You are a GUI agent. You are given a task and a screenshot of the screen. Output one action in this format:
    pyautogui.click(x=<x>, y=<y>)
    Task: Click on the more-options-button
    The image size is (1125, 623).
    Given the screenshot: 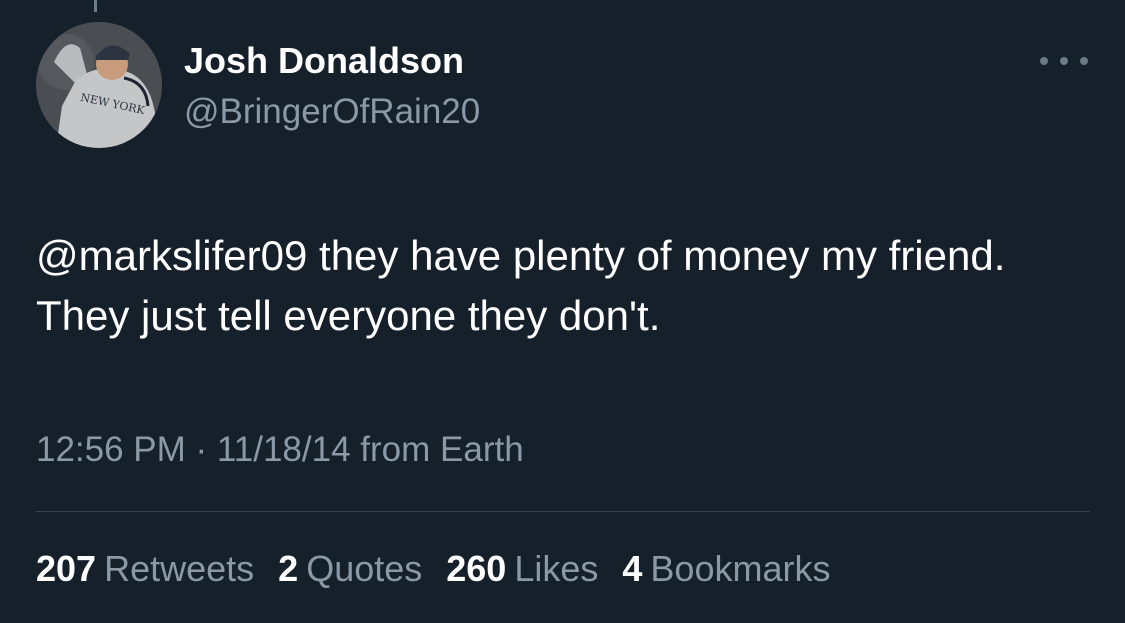 What is the action you would take?
    pyautogui.click(x=1064, y=61)
    